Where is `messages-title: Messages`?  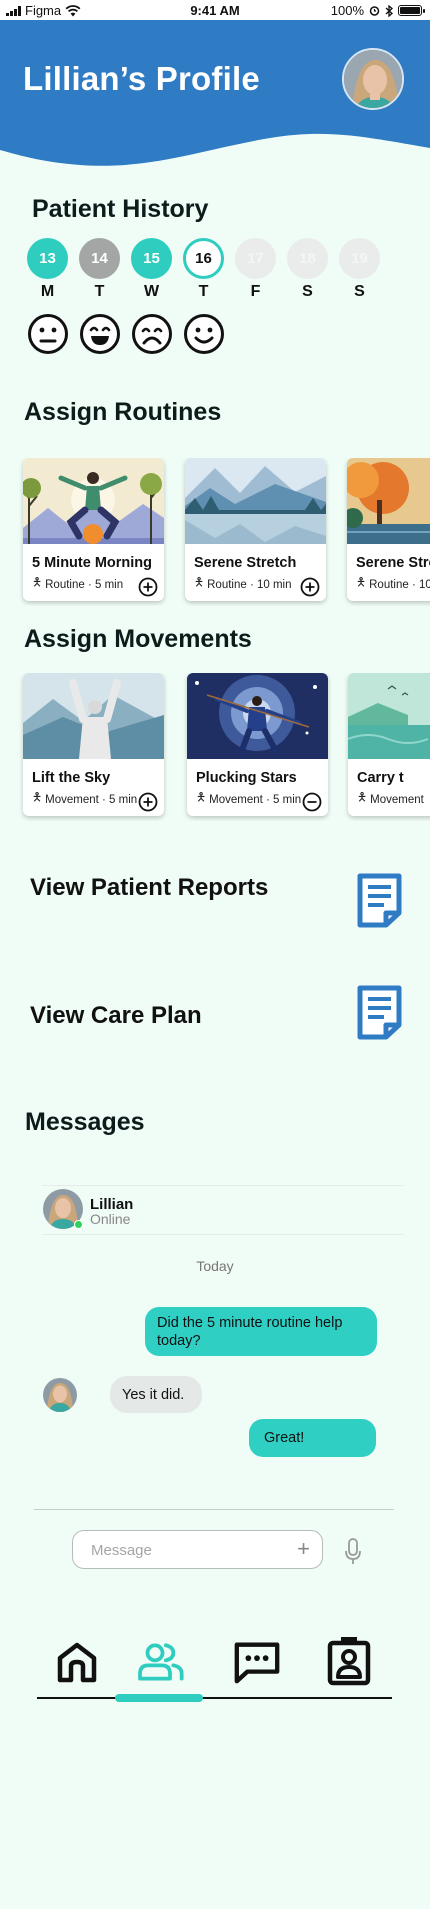 messages-title: Messages is located at coordinates (85, 1122).